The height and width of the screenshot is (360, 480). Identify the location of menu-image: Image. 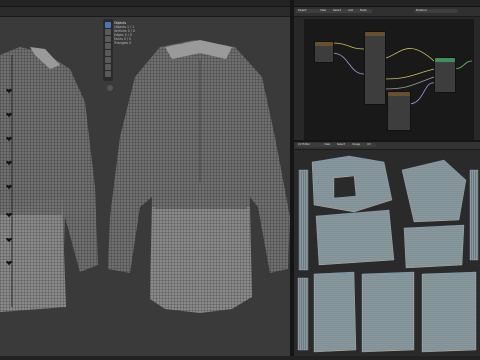
(358, 145).